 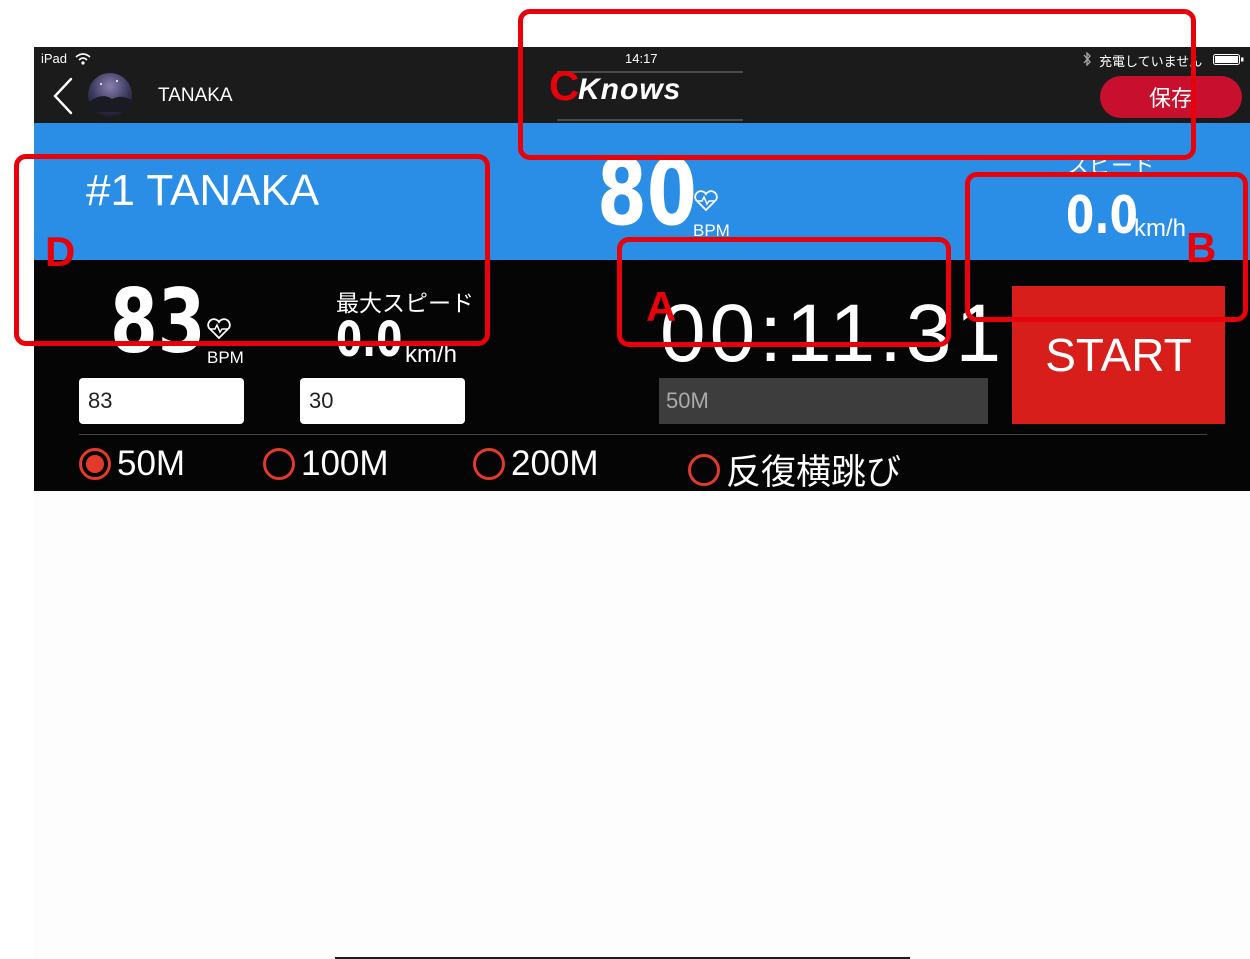 What do you see at coordinates (54, 58) in the screenshot?
I see `device-label: iPad` at bounding box center [54, 58].